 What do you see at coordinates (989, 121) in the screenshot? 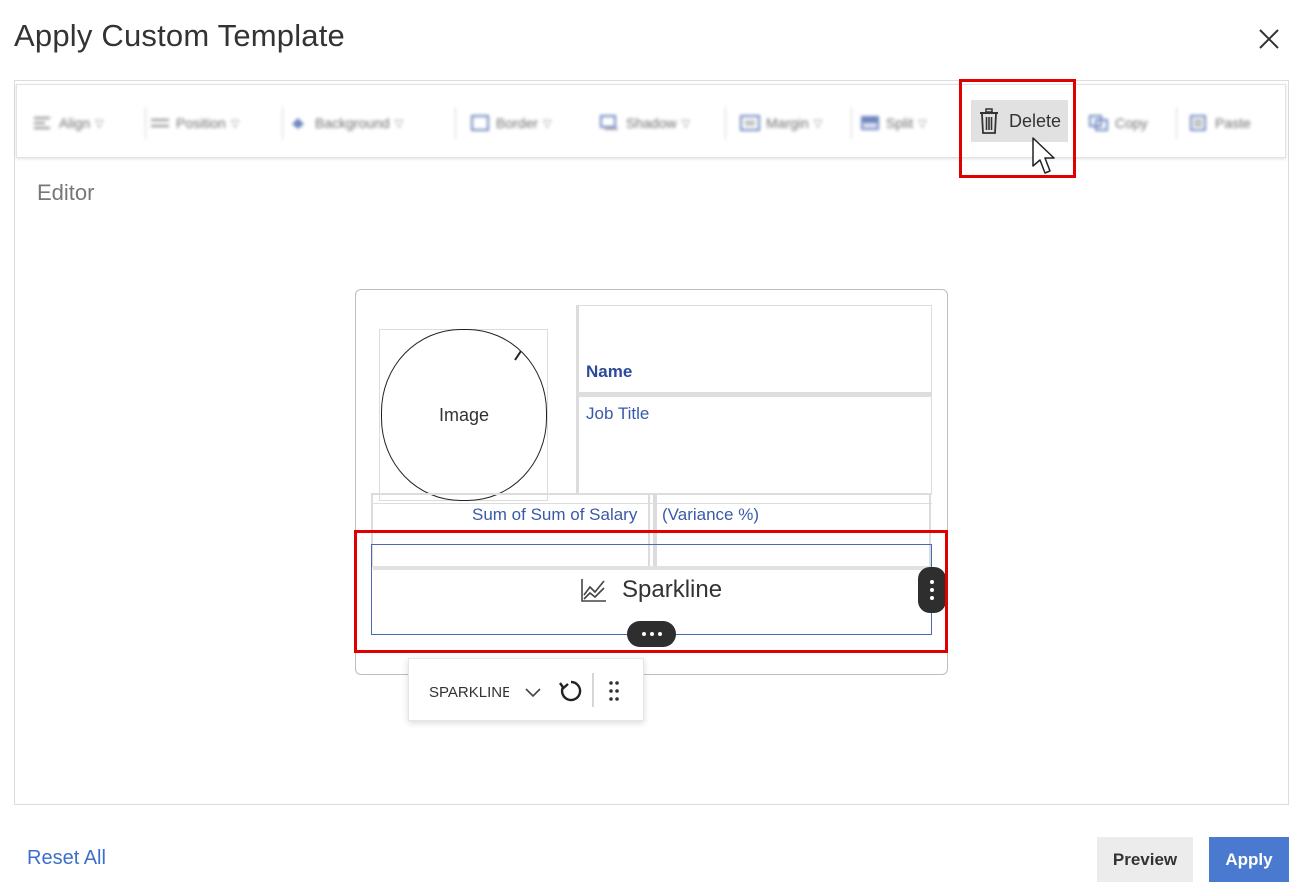
I see `trash-icon` at bounding box center [989, 121].